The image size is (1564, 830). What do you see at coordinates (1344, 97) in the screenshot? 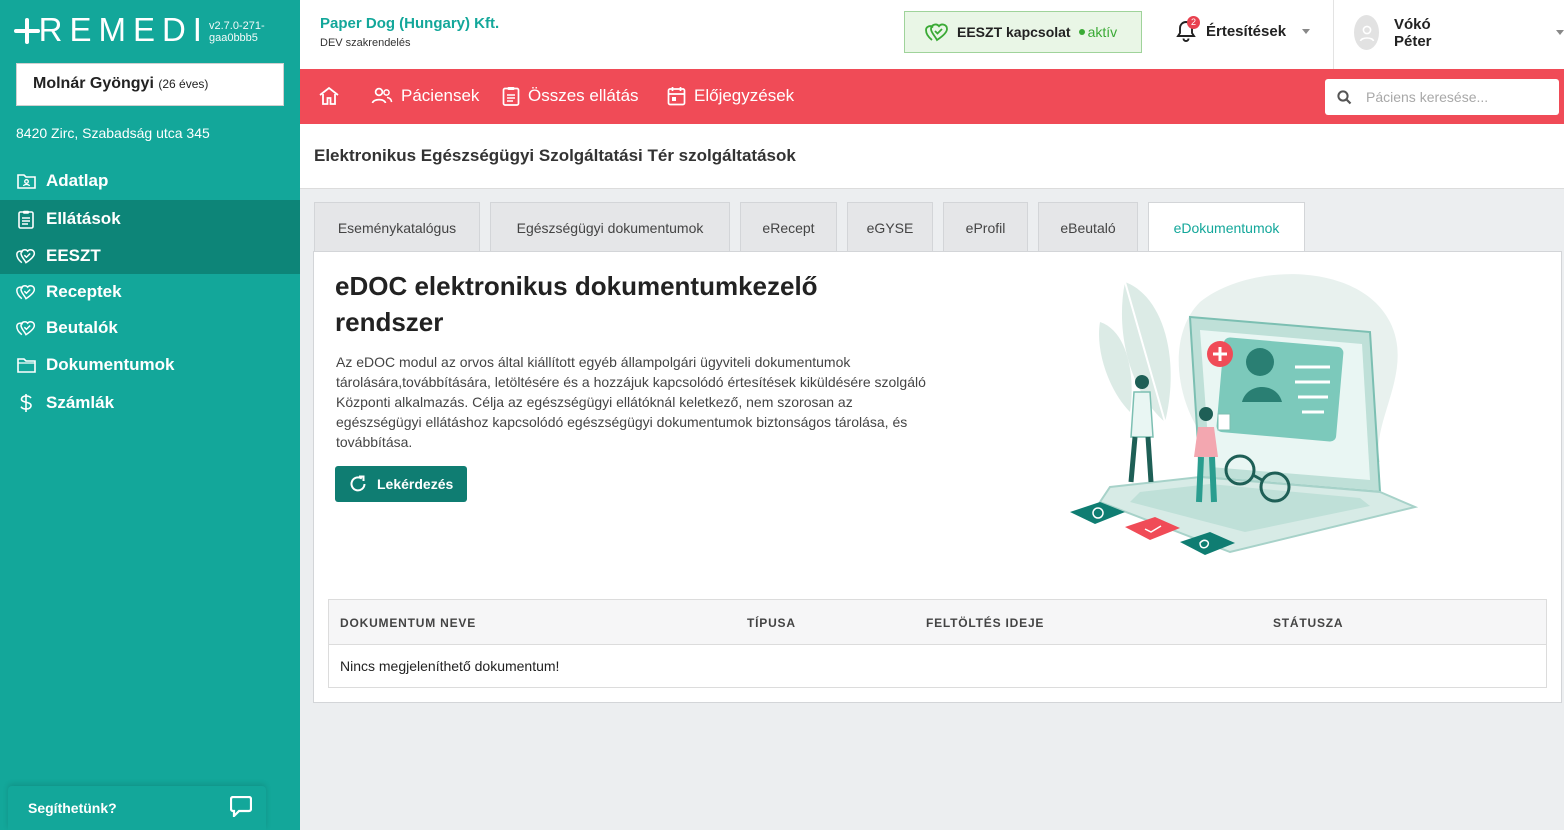
I see `search-icon` at bounding box center [1344, 97].